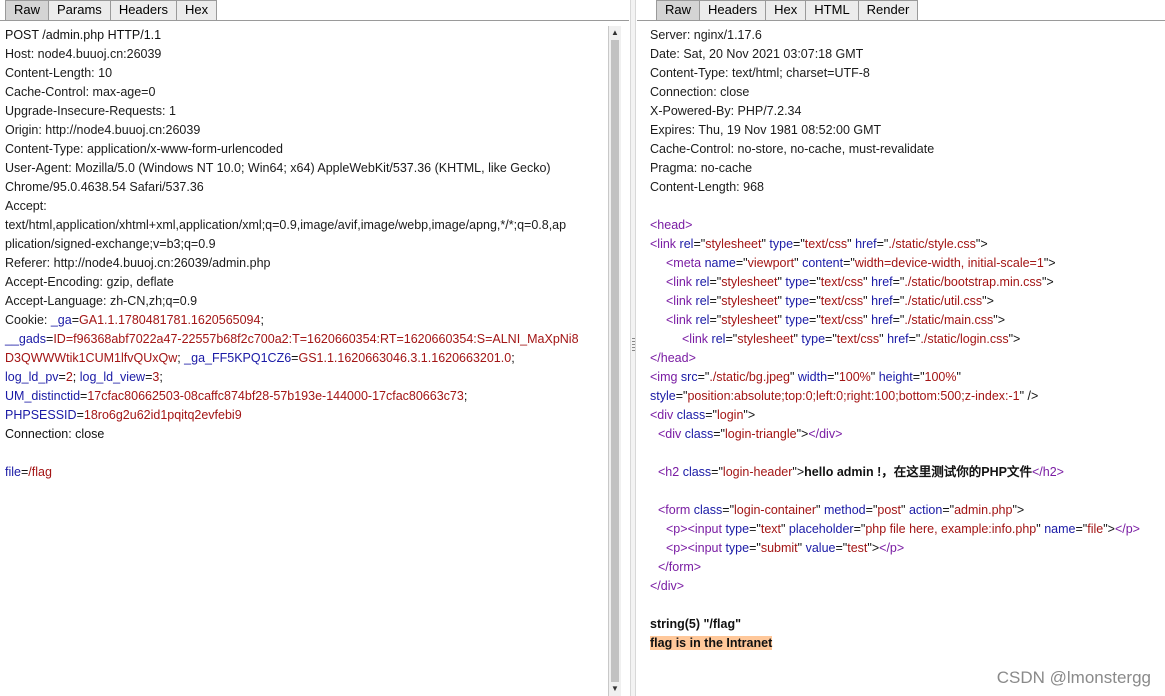  I want to click on right-tab-headers: Headers, so click(733, 10).